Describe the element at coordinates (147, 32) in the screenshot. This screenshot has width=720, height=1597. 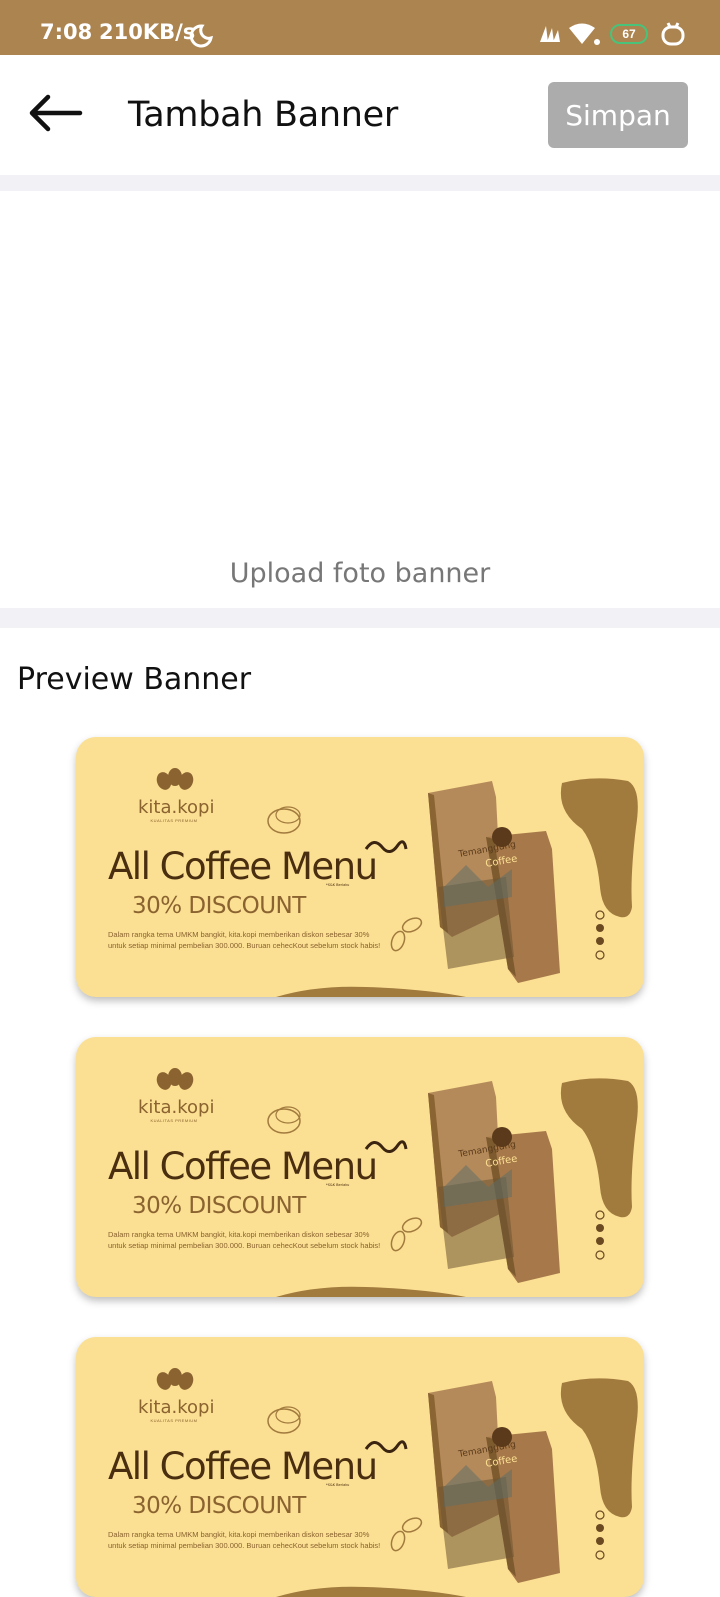
I see `status-net-speed: 210KB/s` at that location.